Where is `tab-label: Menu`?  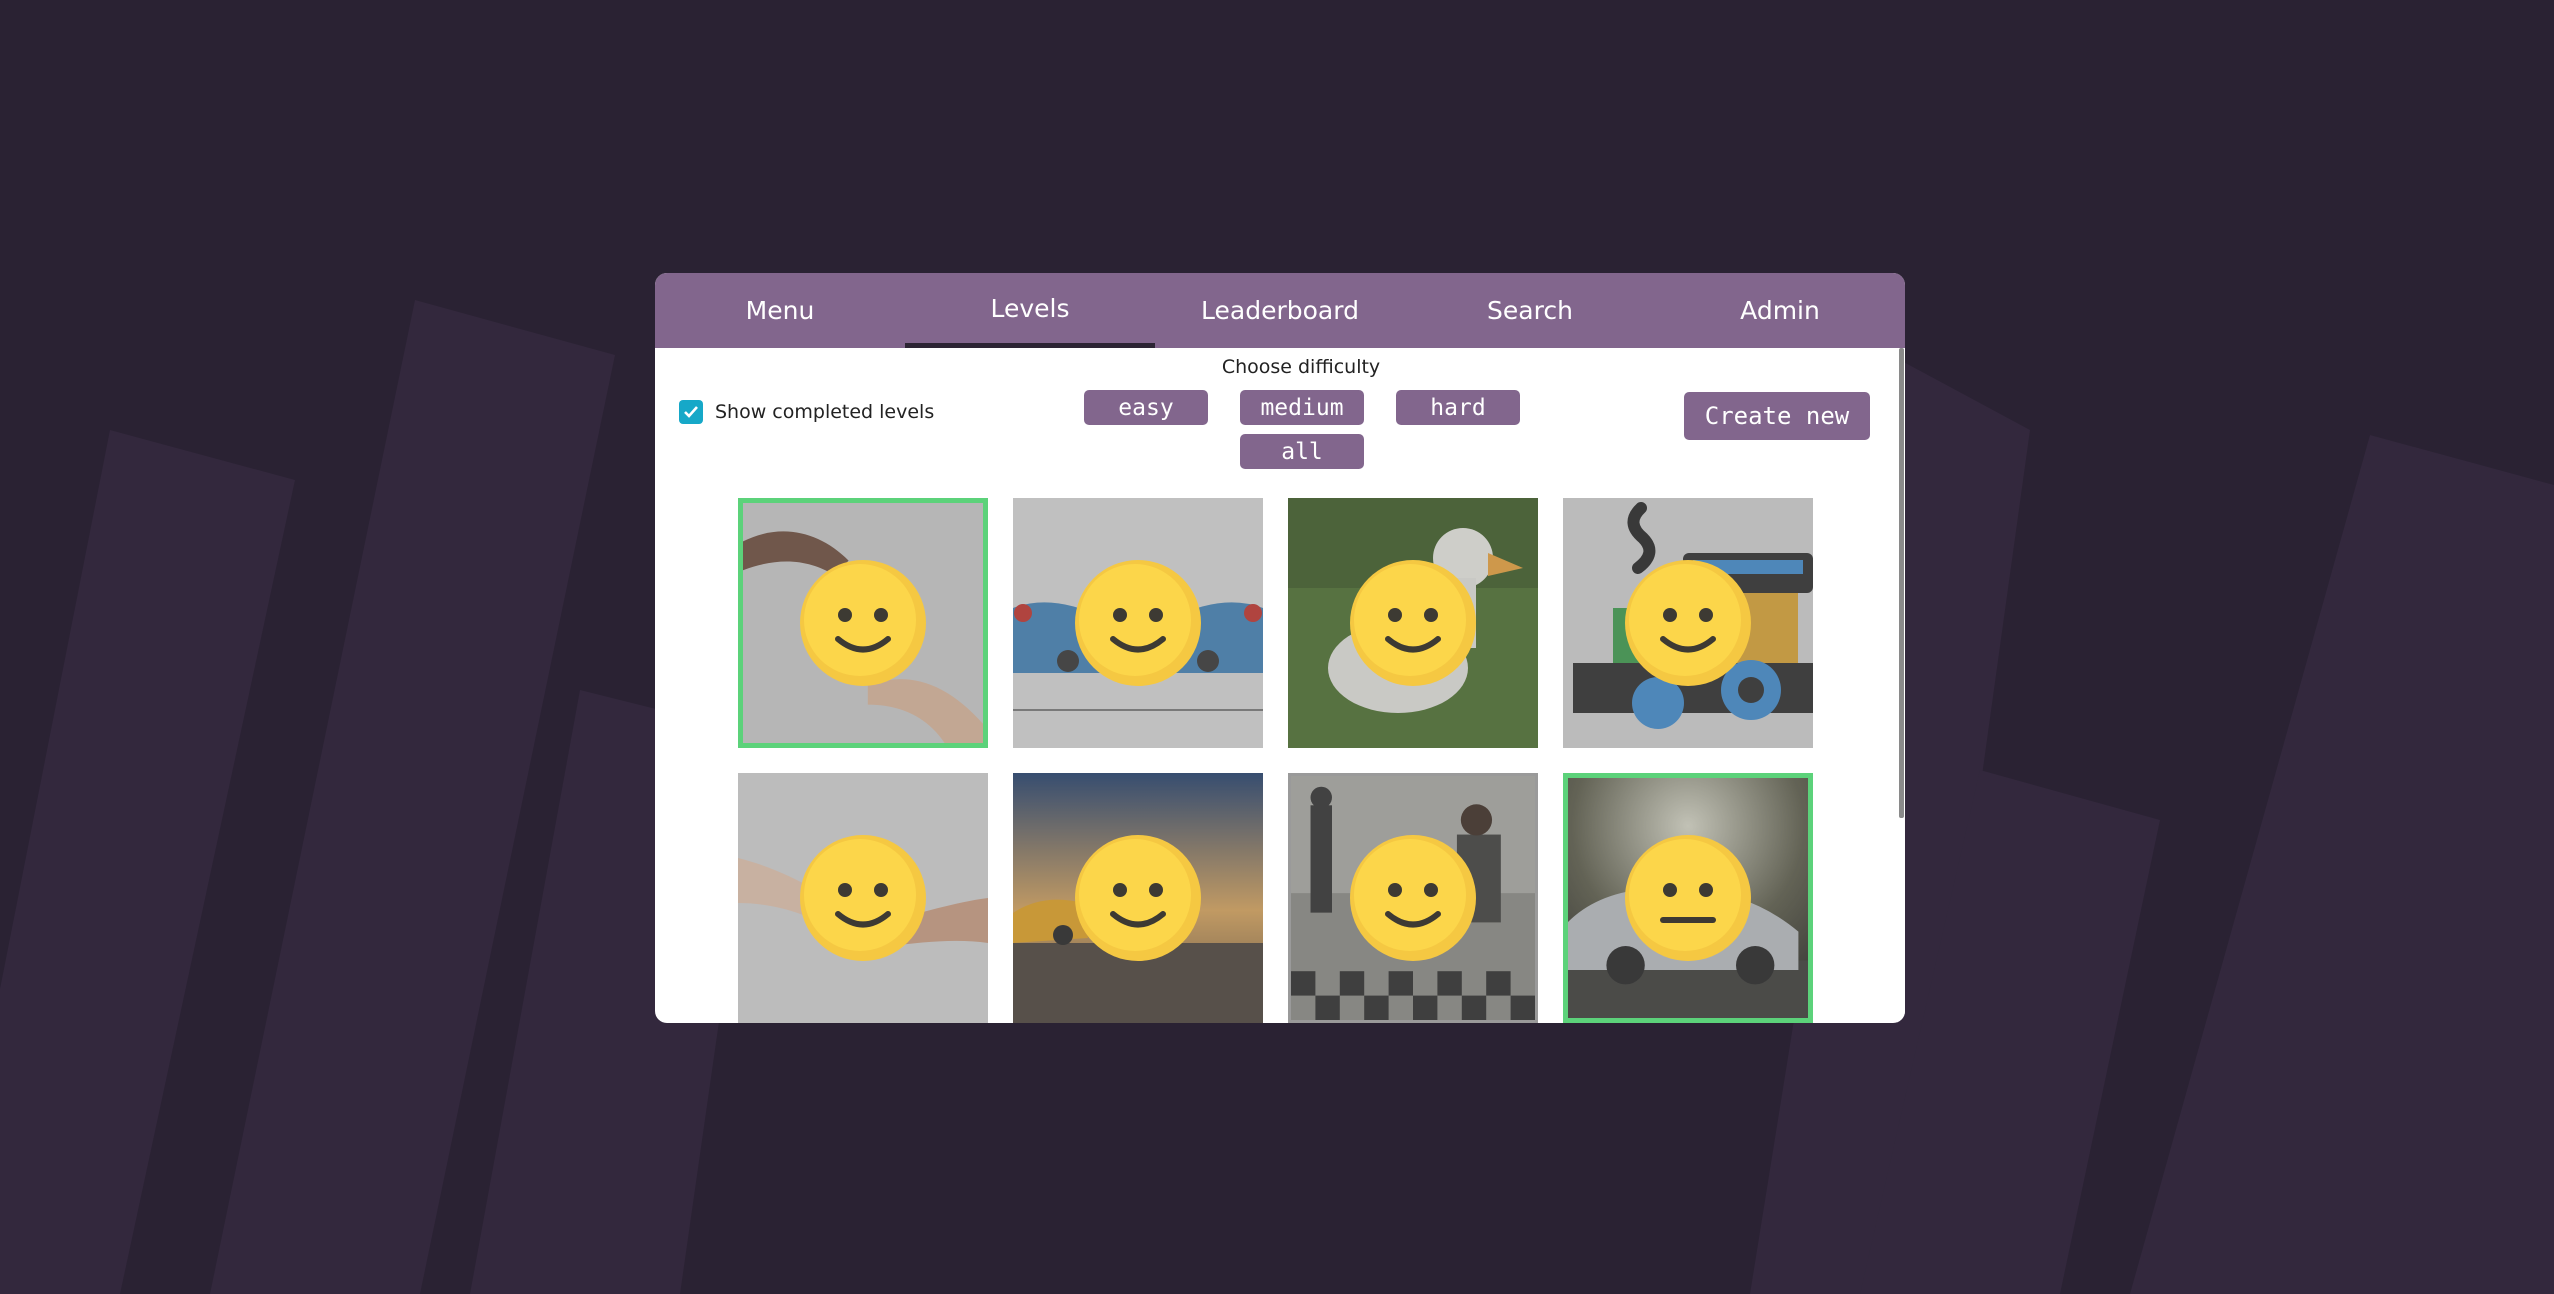
tab-label: Menu is located at coordinates (780, 310).